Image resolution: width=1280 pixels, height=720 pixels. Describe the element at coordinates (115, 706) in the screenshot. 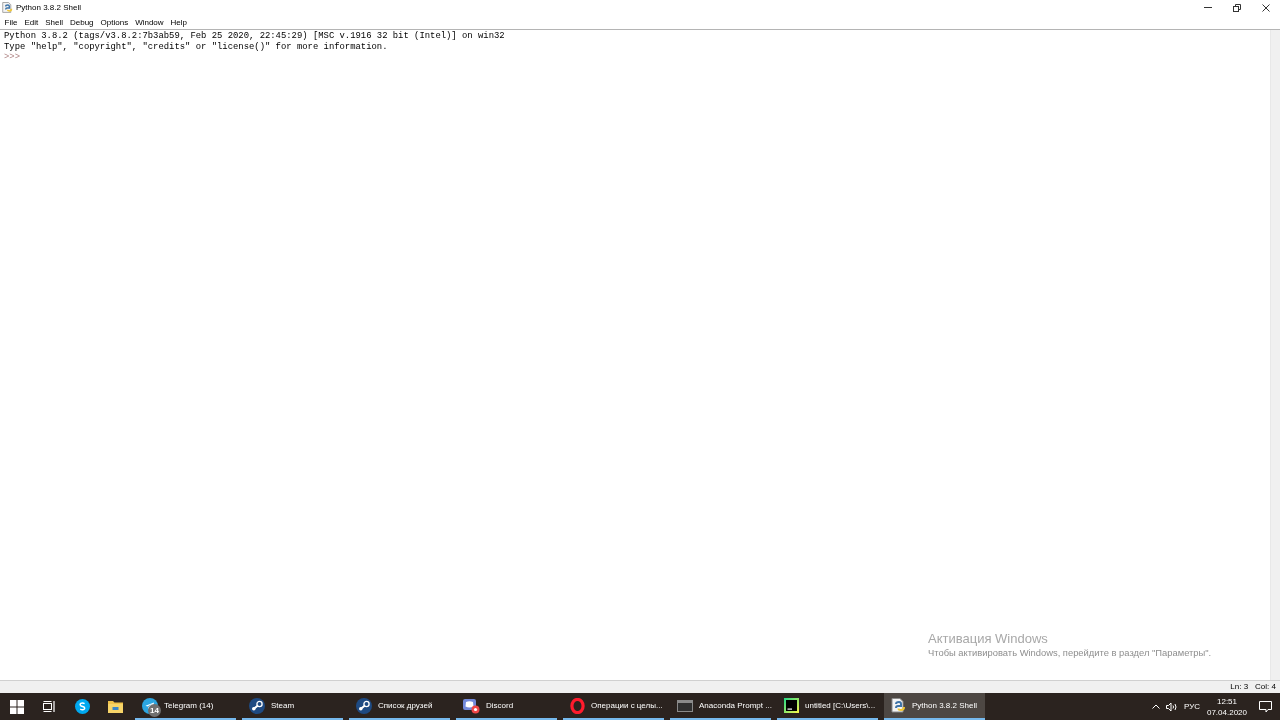

I see `folder-icon` at that location.